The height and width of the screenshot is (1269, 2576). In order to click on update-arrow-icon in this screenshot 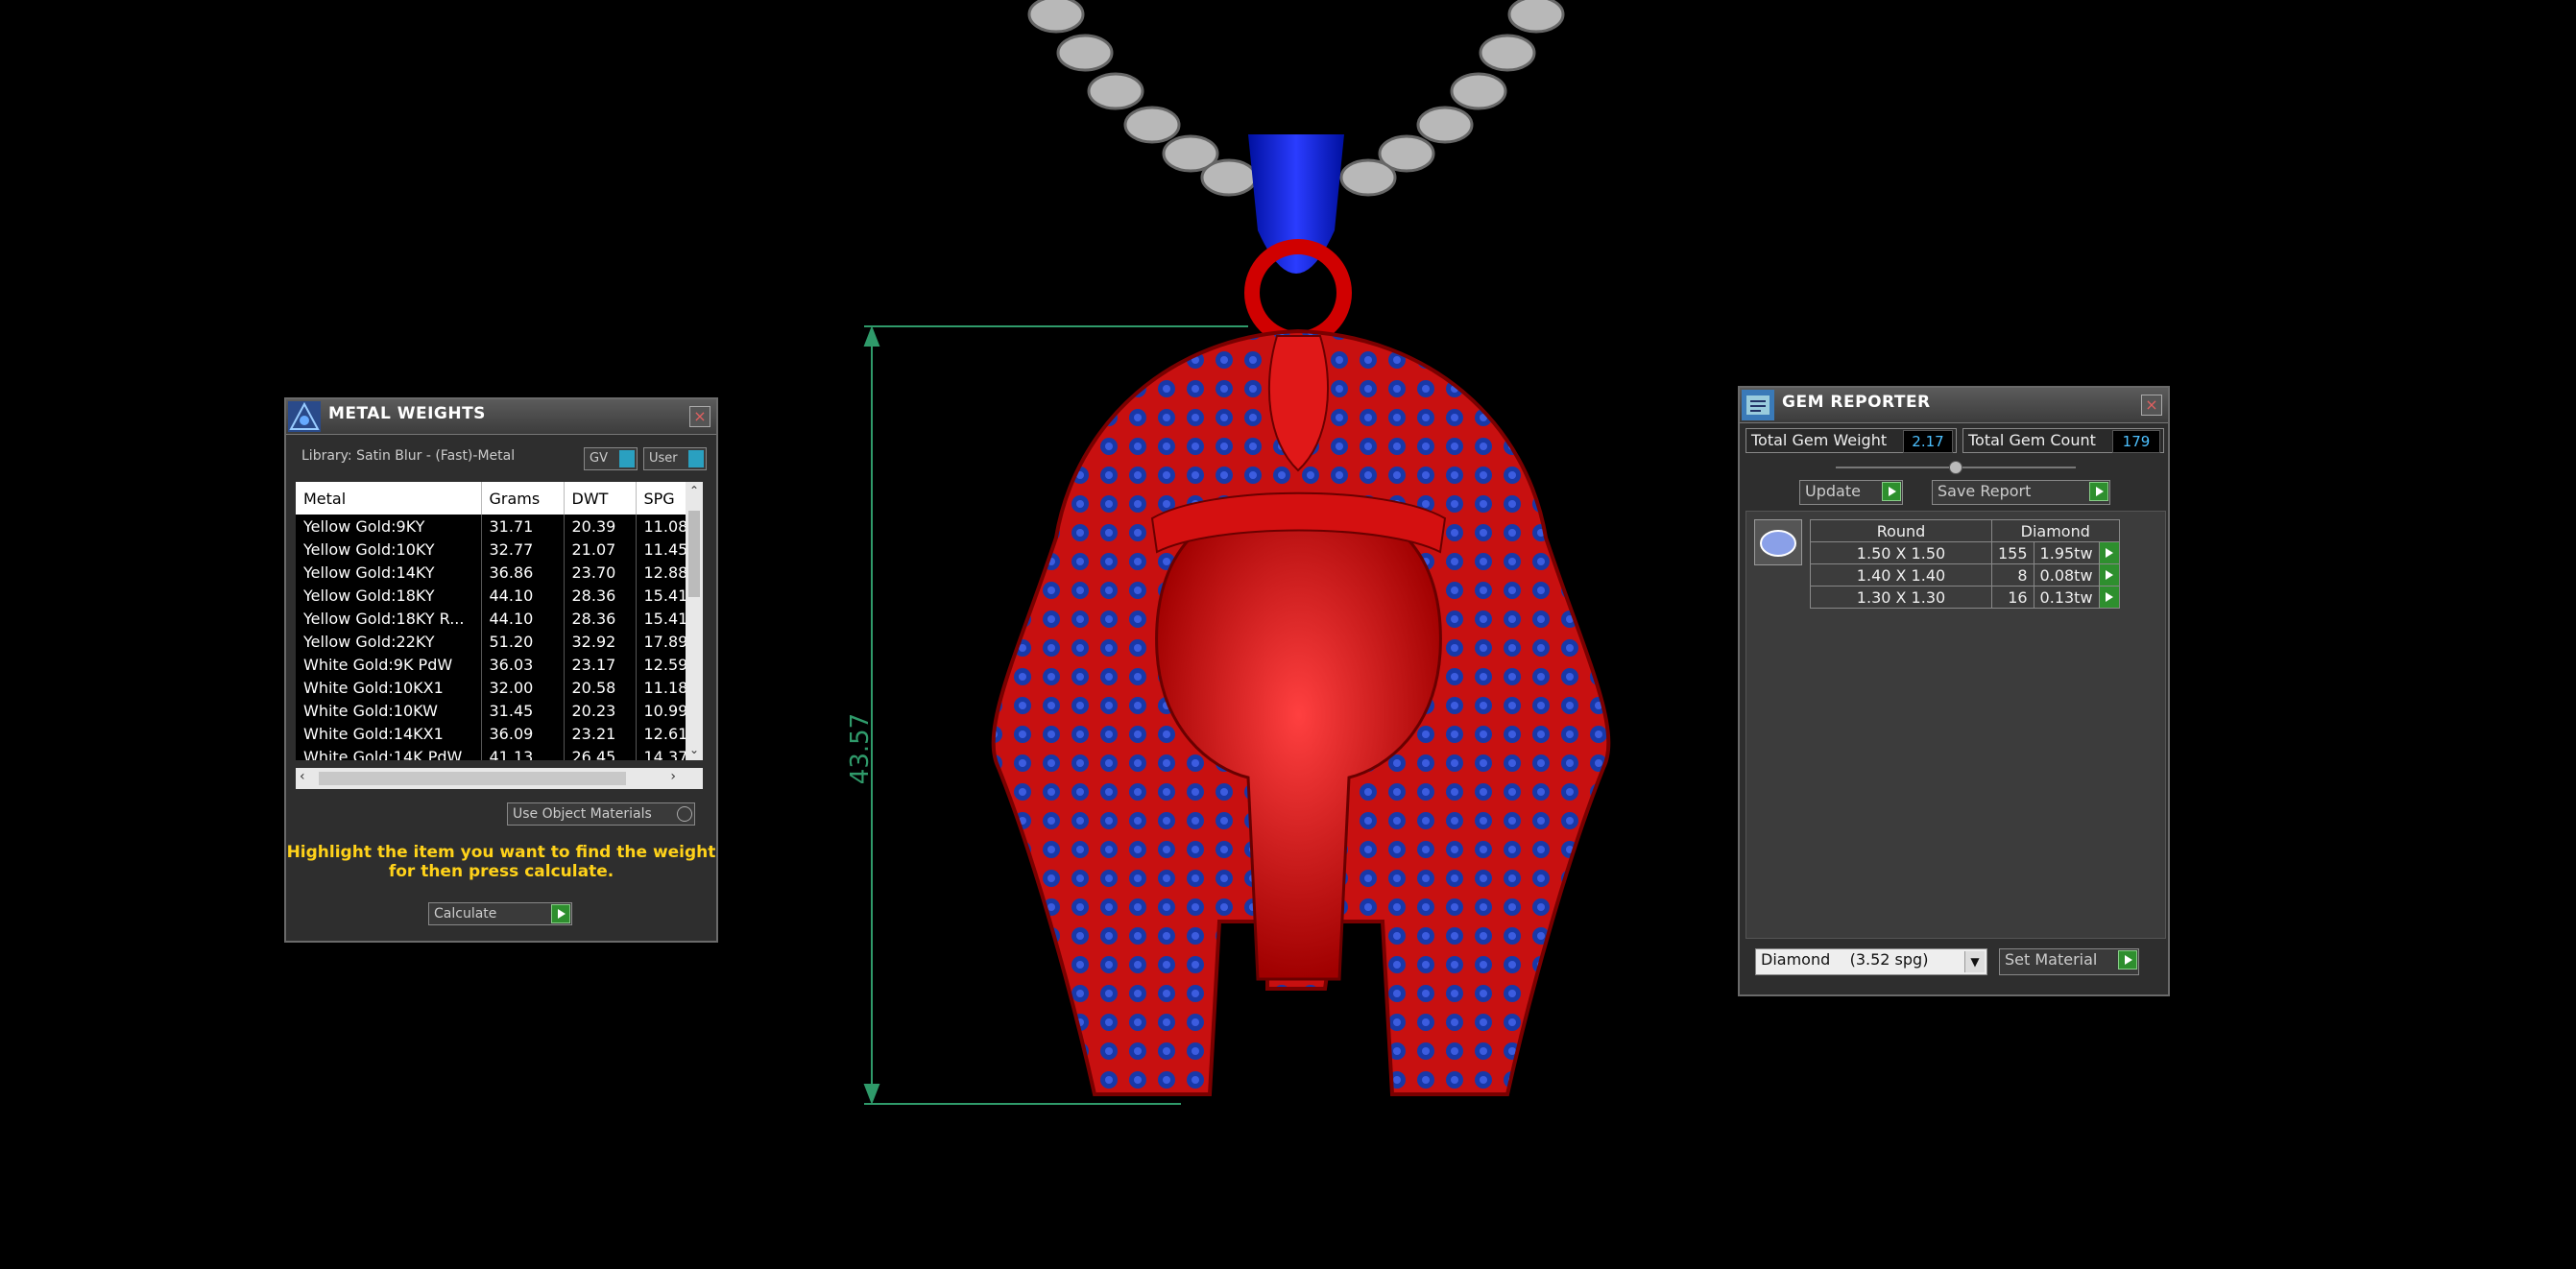, I will do `click(1891, 491)`.